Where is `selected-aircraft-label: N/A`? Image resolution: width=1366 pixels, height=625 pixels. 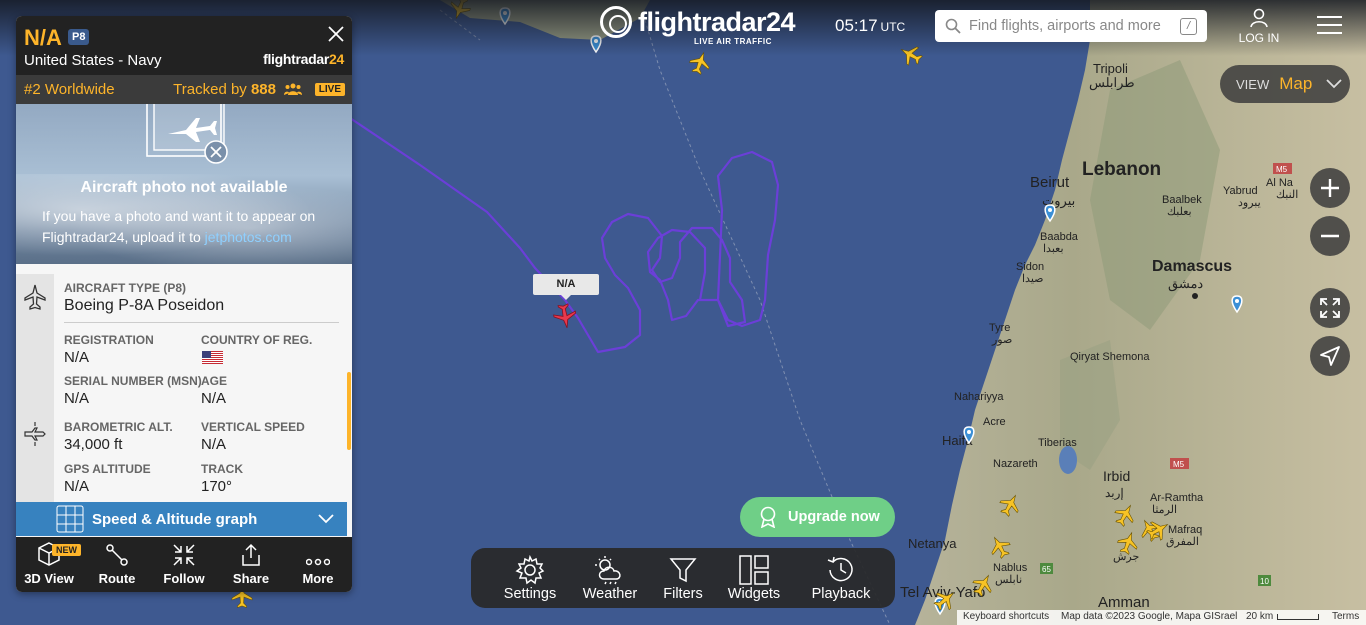
selected-aircraft-label: N/A is located at coordinates (566, 287).